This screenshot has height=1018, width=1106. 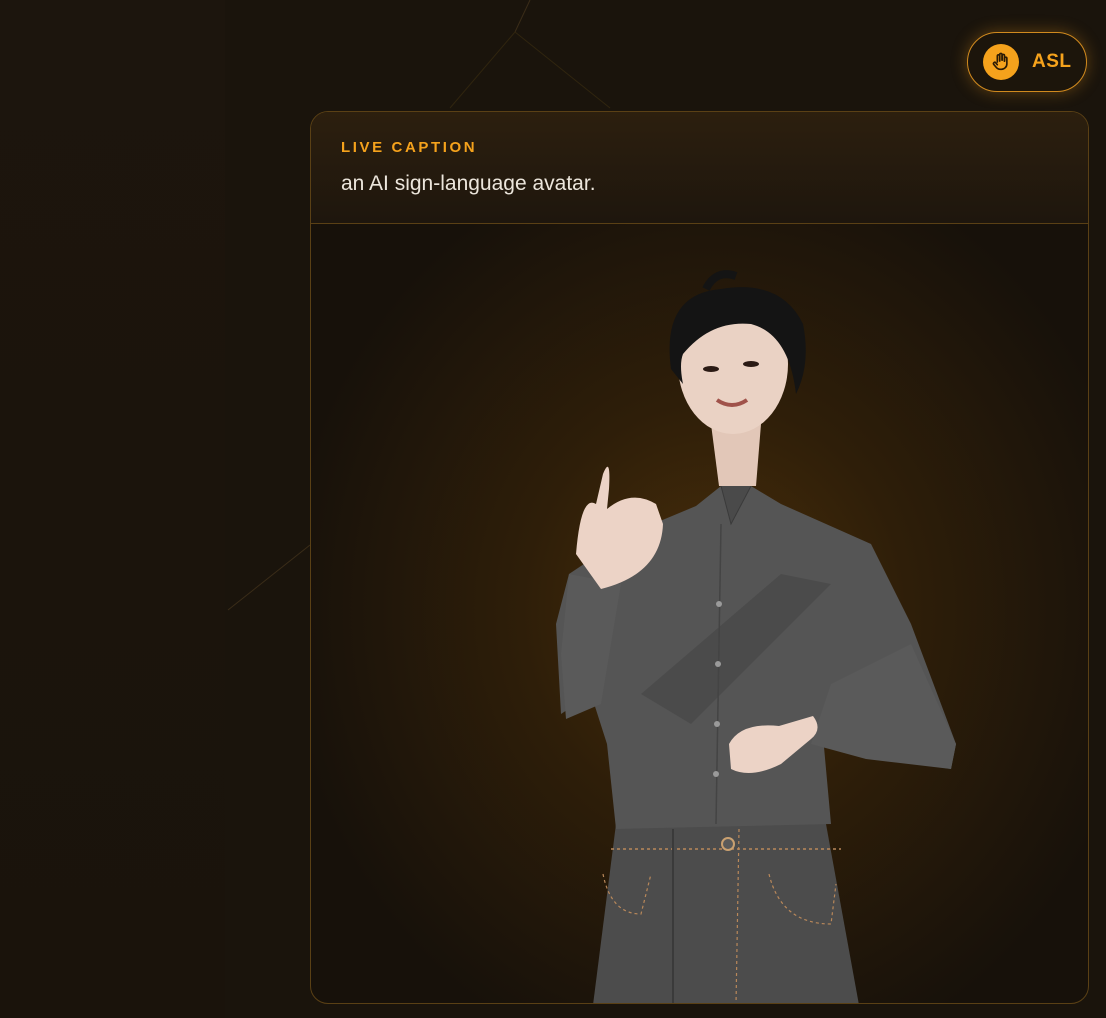 What do you see at coordinates (726, 913) in the screenshot?
I see `avatar-pants` at bounding box center [726, 913].